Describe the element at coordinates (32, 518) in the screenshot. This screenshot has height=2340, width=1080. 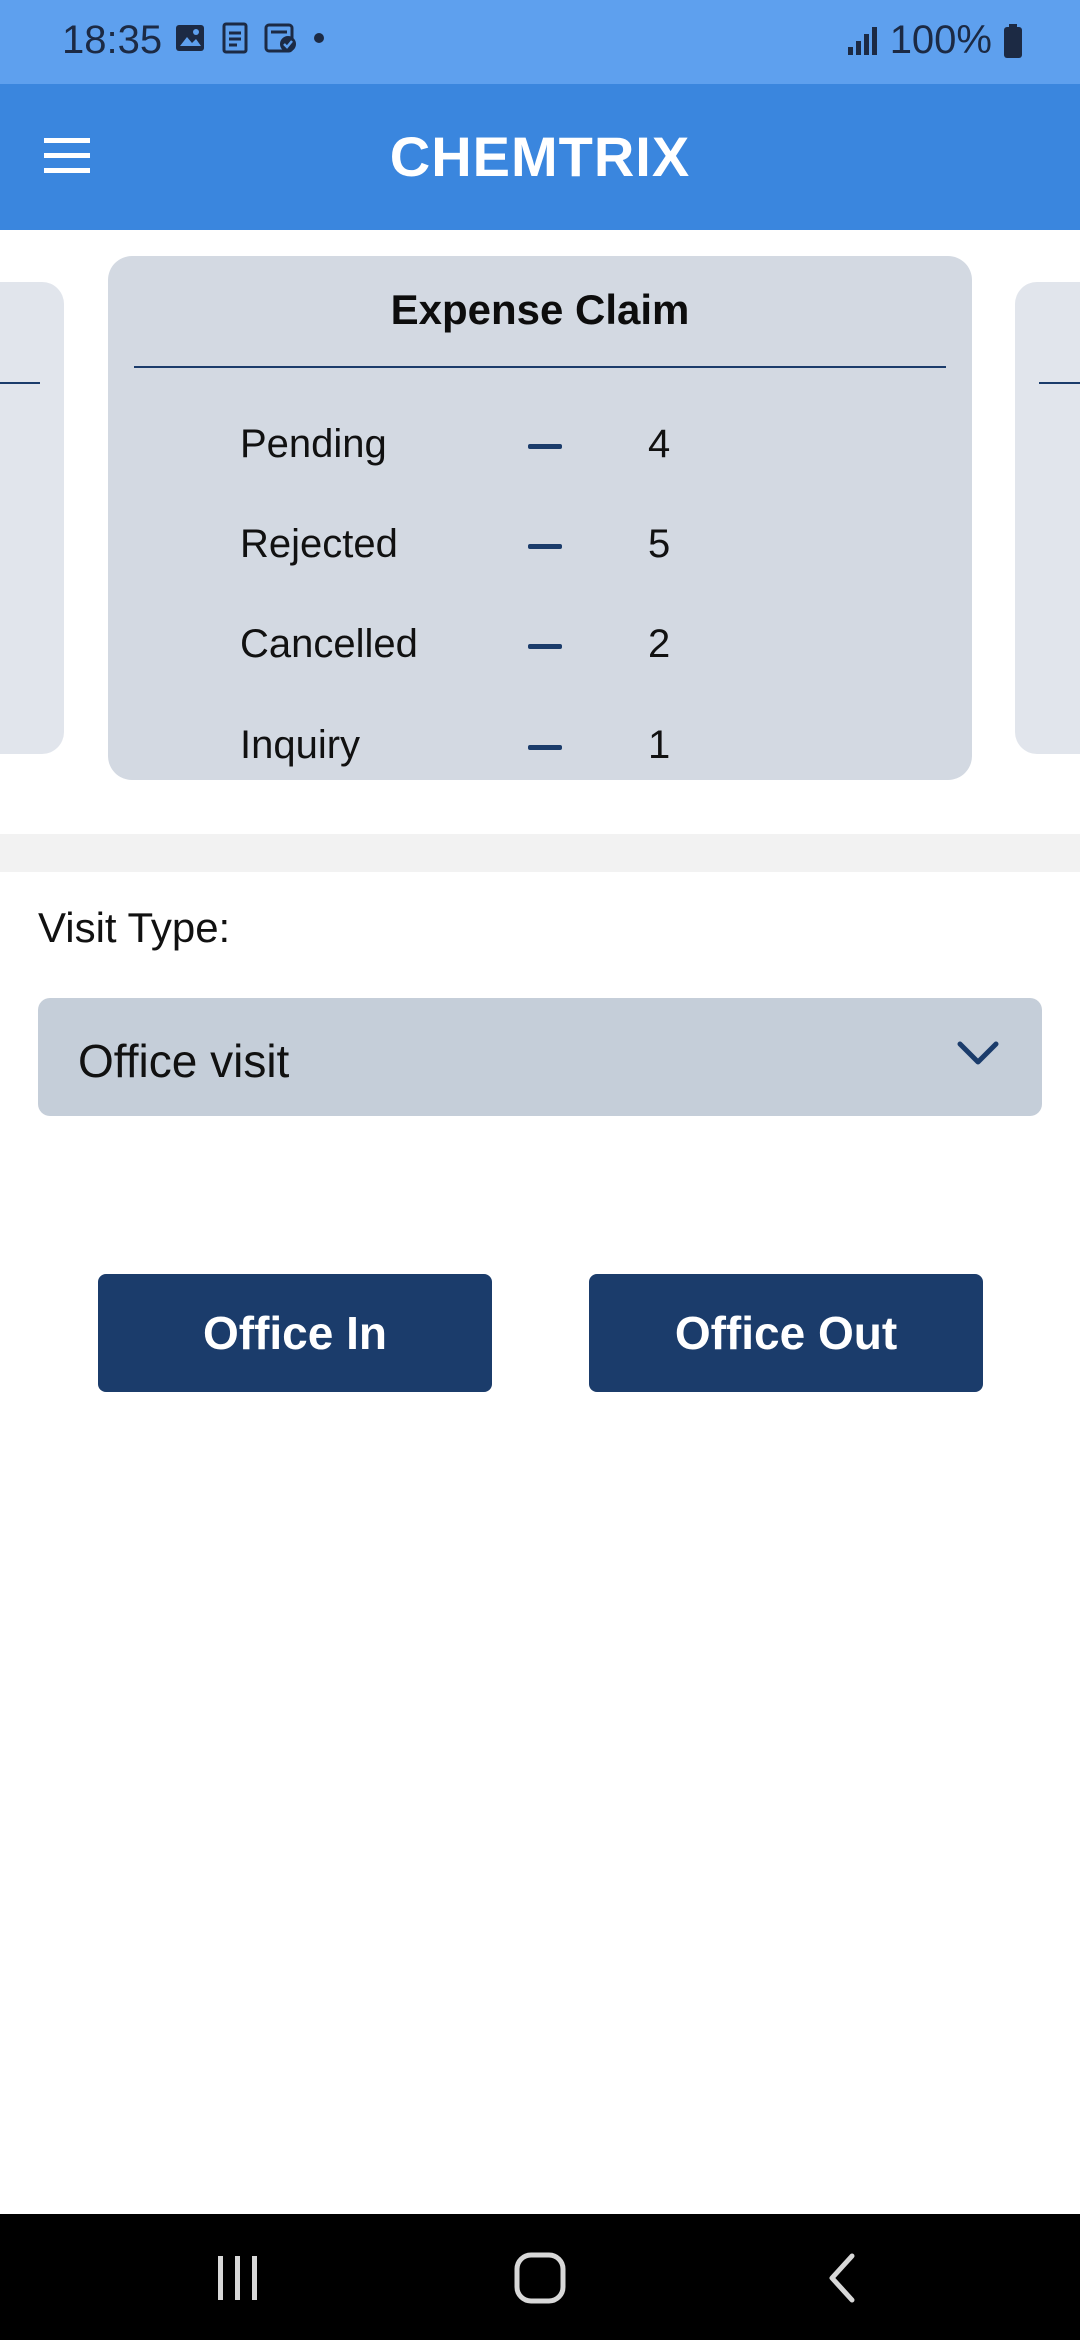
I see `previous-card` at that location.